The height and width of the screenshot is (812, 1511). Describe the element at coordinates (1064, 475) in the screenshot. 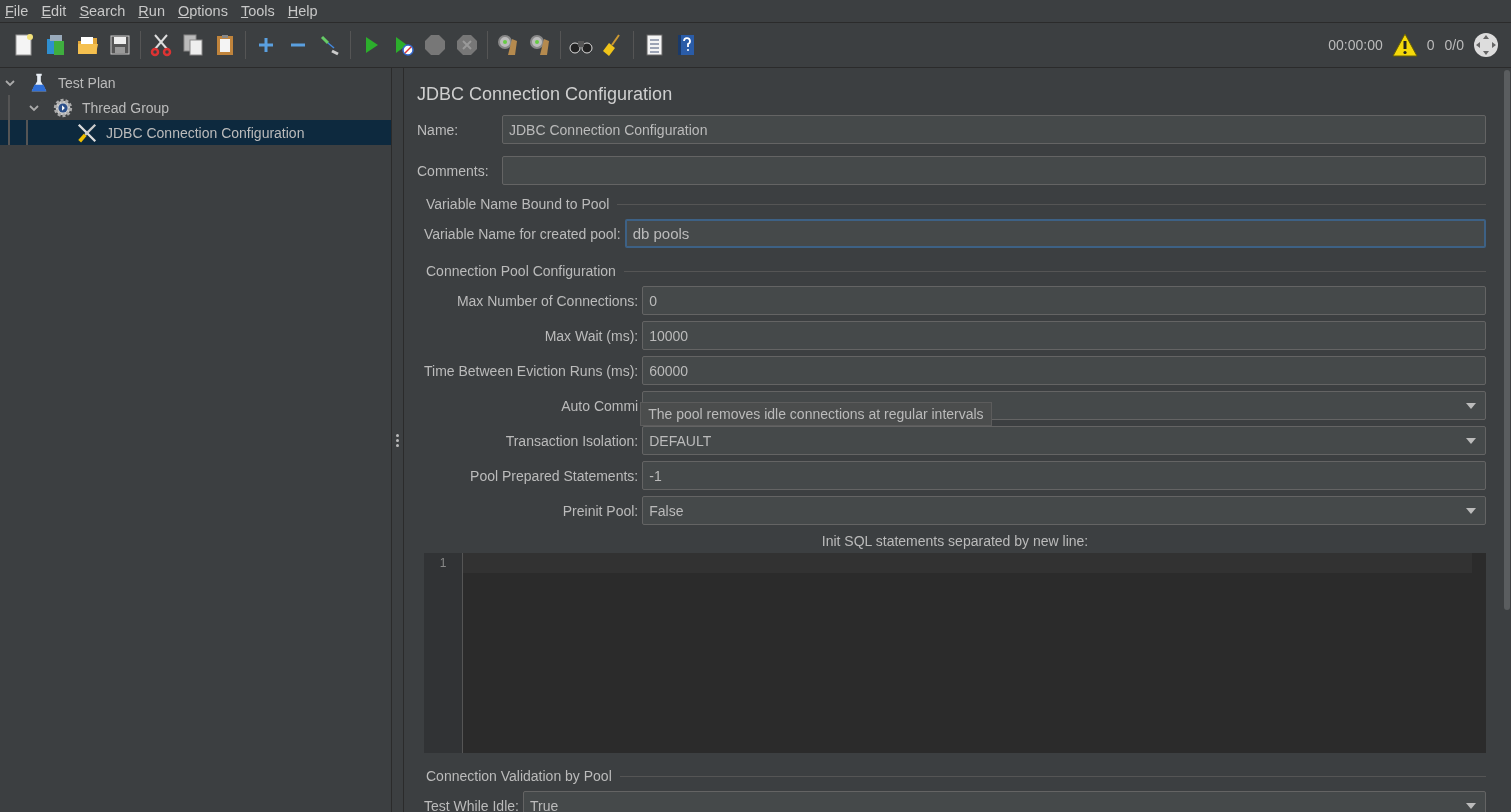

I see `text-field: -1` at that location.